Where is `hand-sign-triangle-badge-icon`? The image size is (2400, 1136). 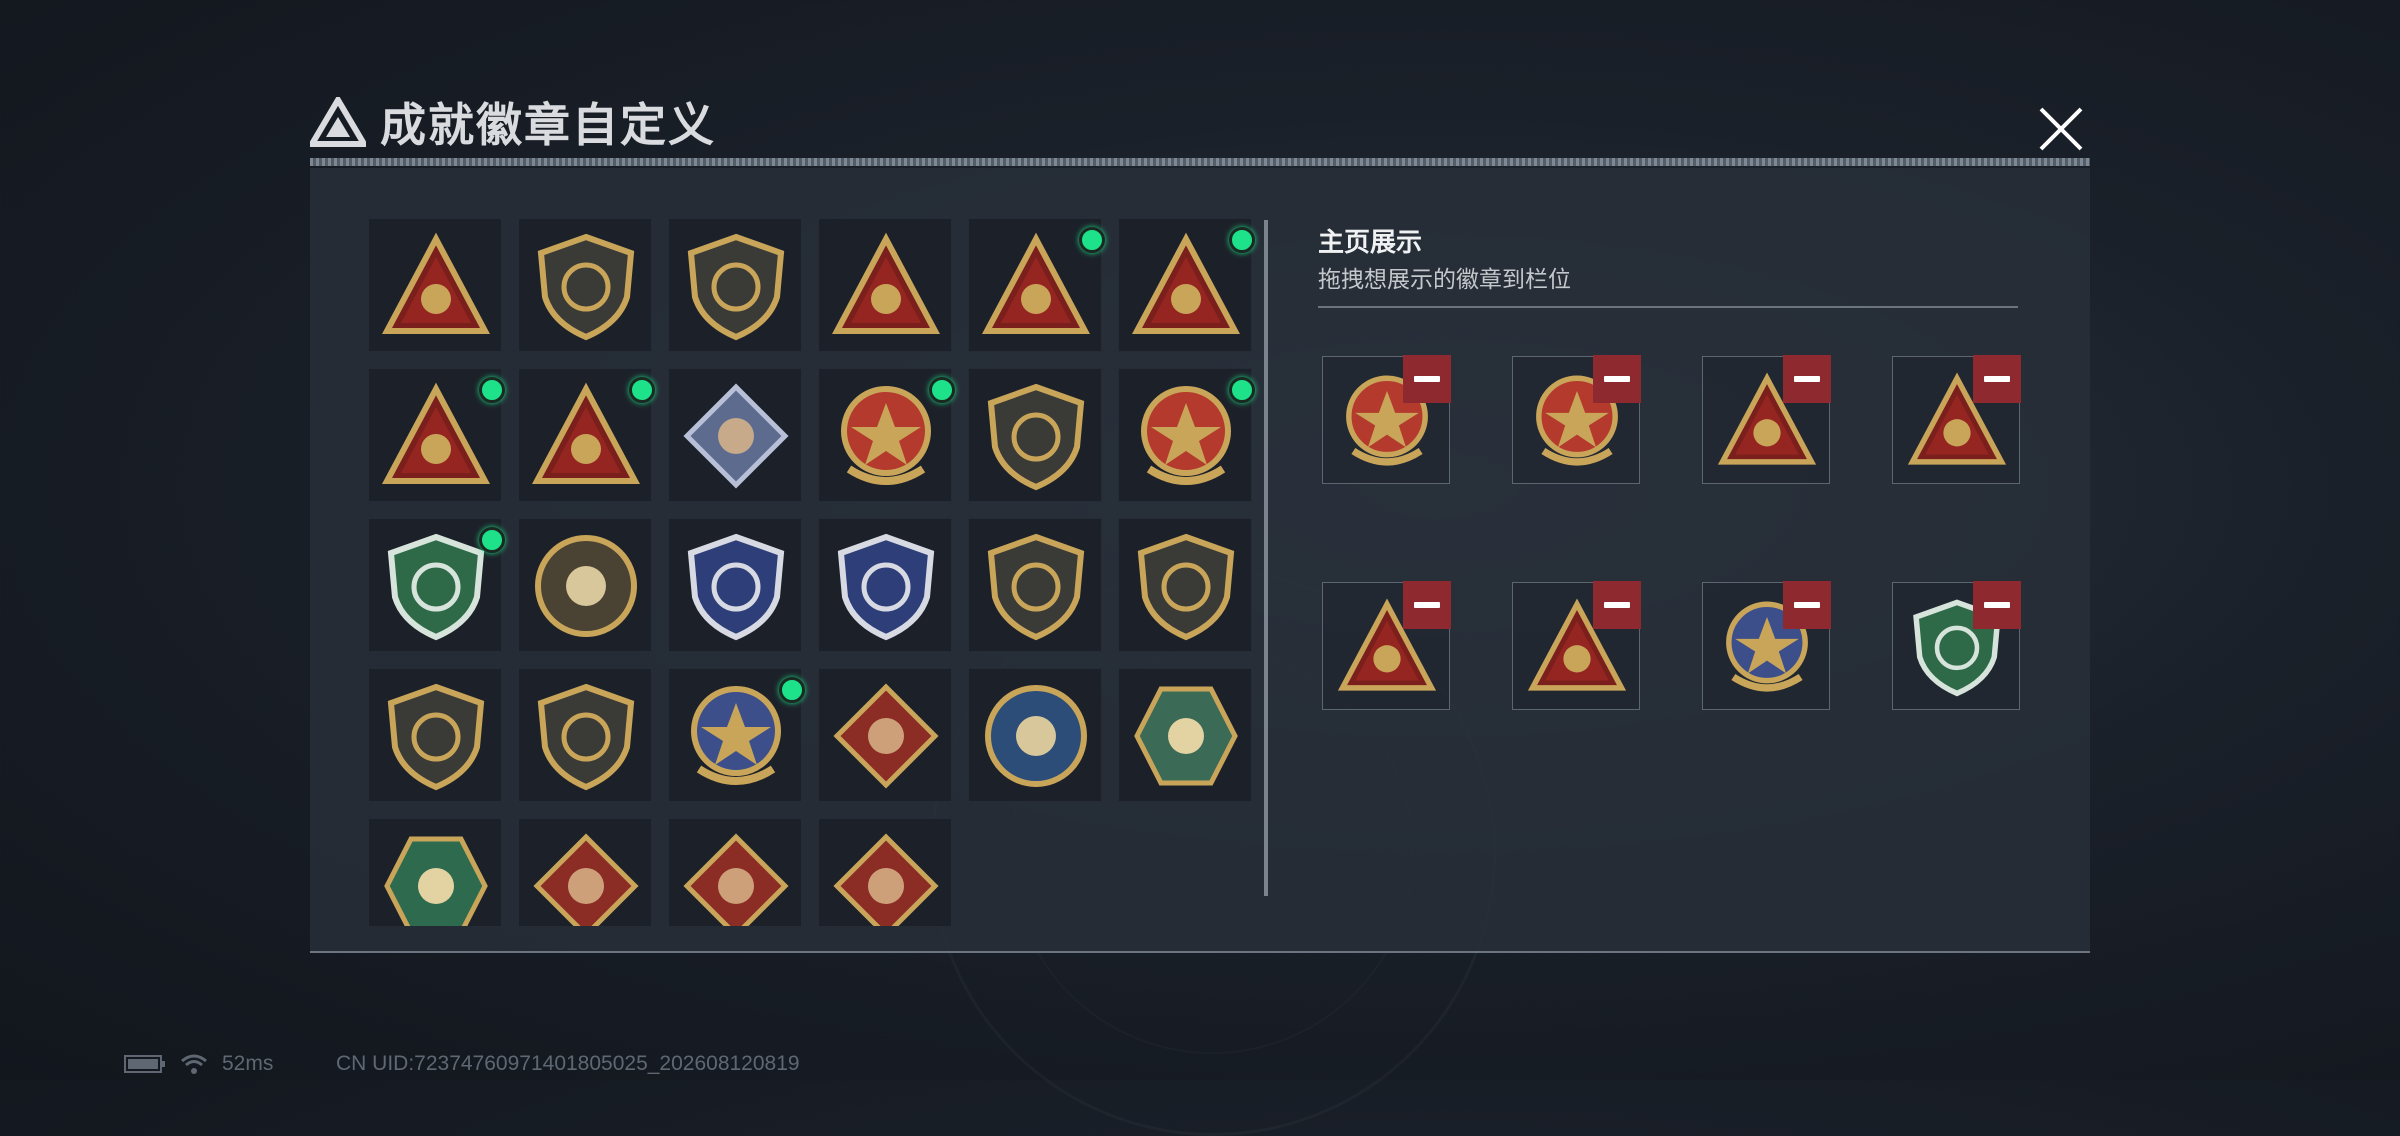
hand-sign-triangle-badge-icon is located at coordinates (886, 283).